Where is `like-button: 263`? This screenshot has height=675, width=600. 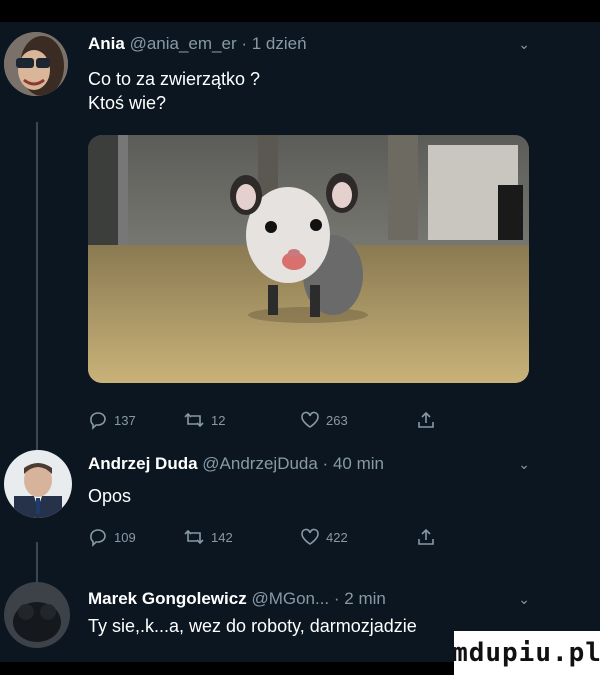
like-button: 263 is located at coordinates (358, 420).